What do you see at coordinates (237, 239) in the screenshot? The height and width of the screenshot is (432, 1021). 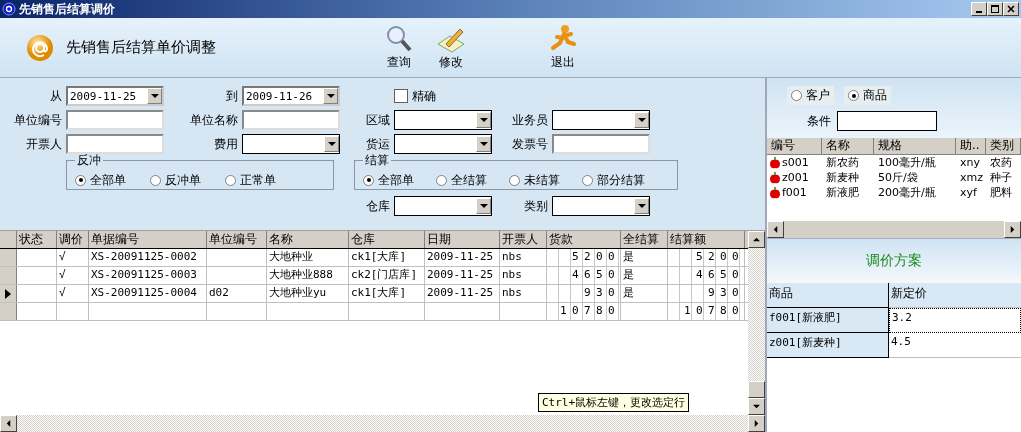 I see `column-header: 单位编号` at bounding box center [237, 239].